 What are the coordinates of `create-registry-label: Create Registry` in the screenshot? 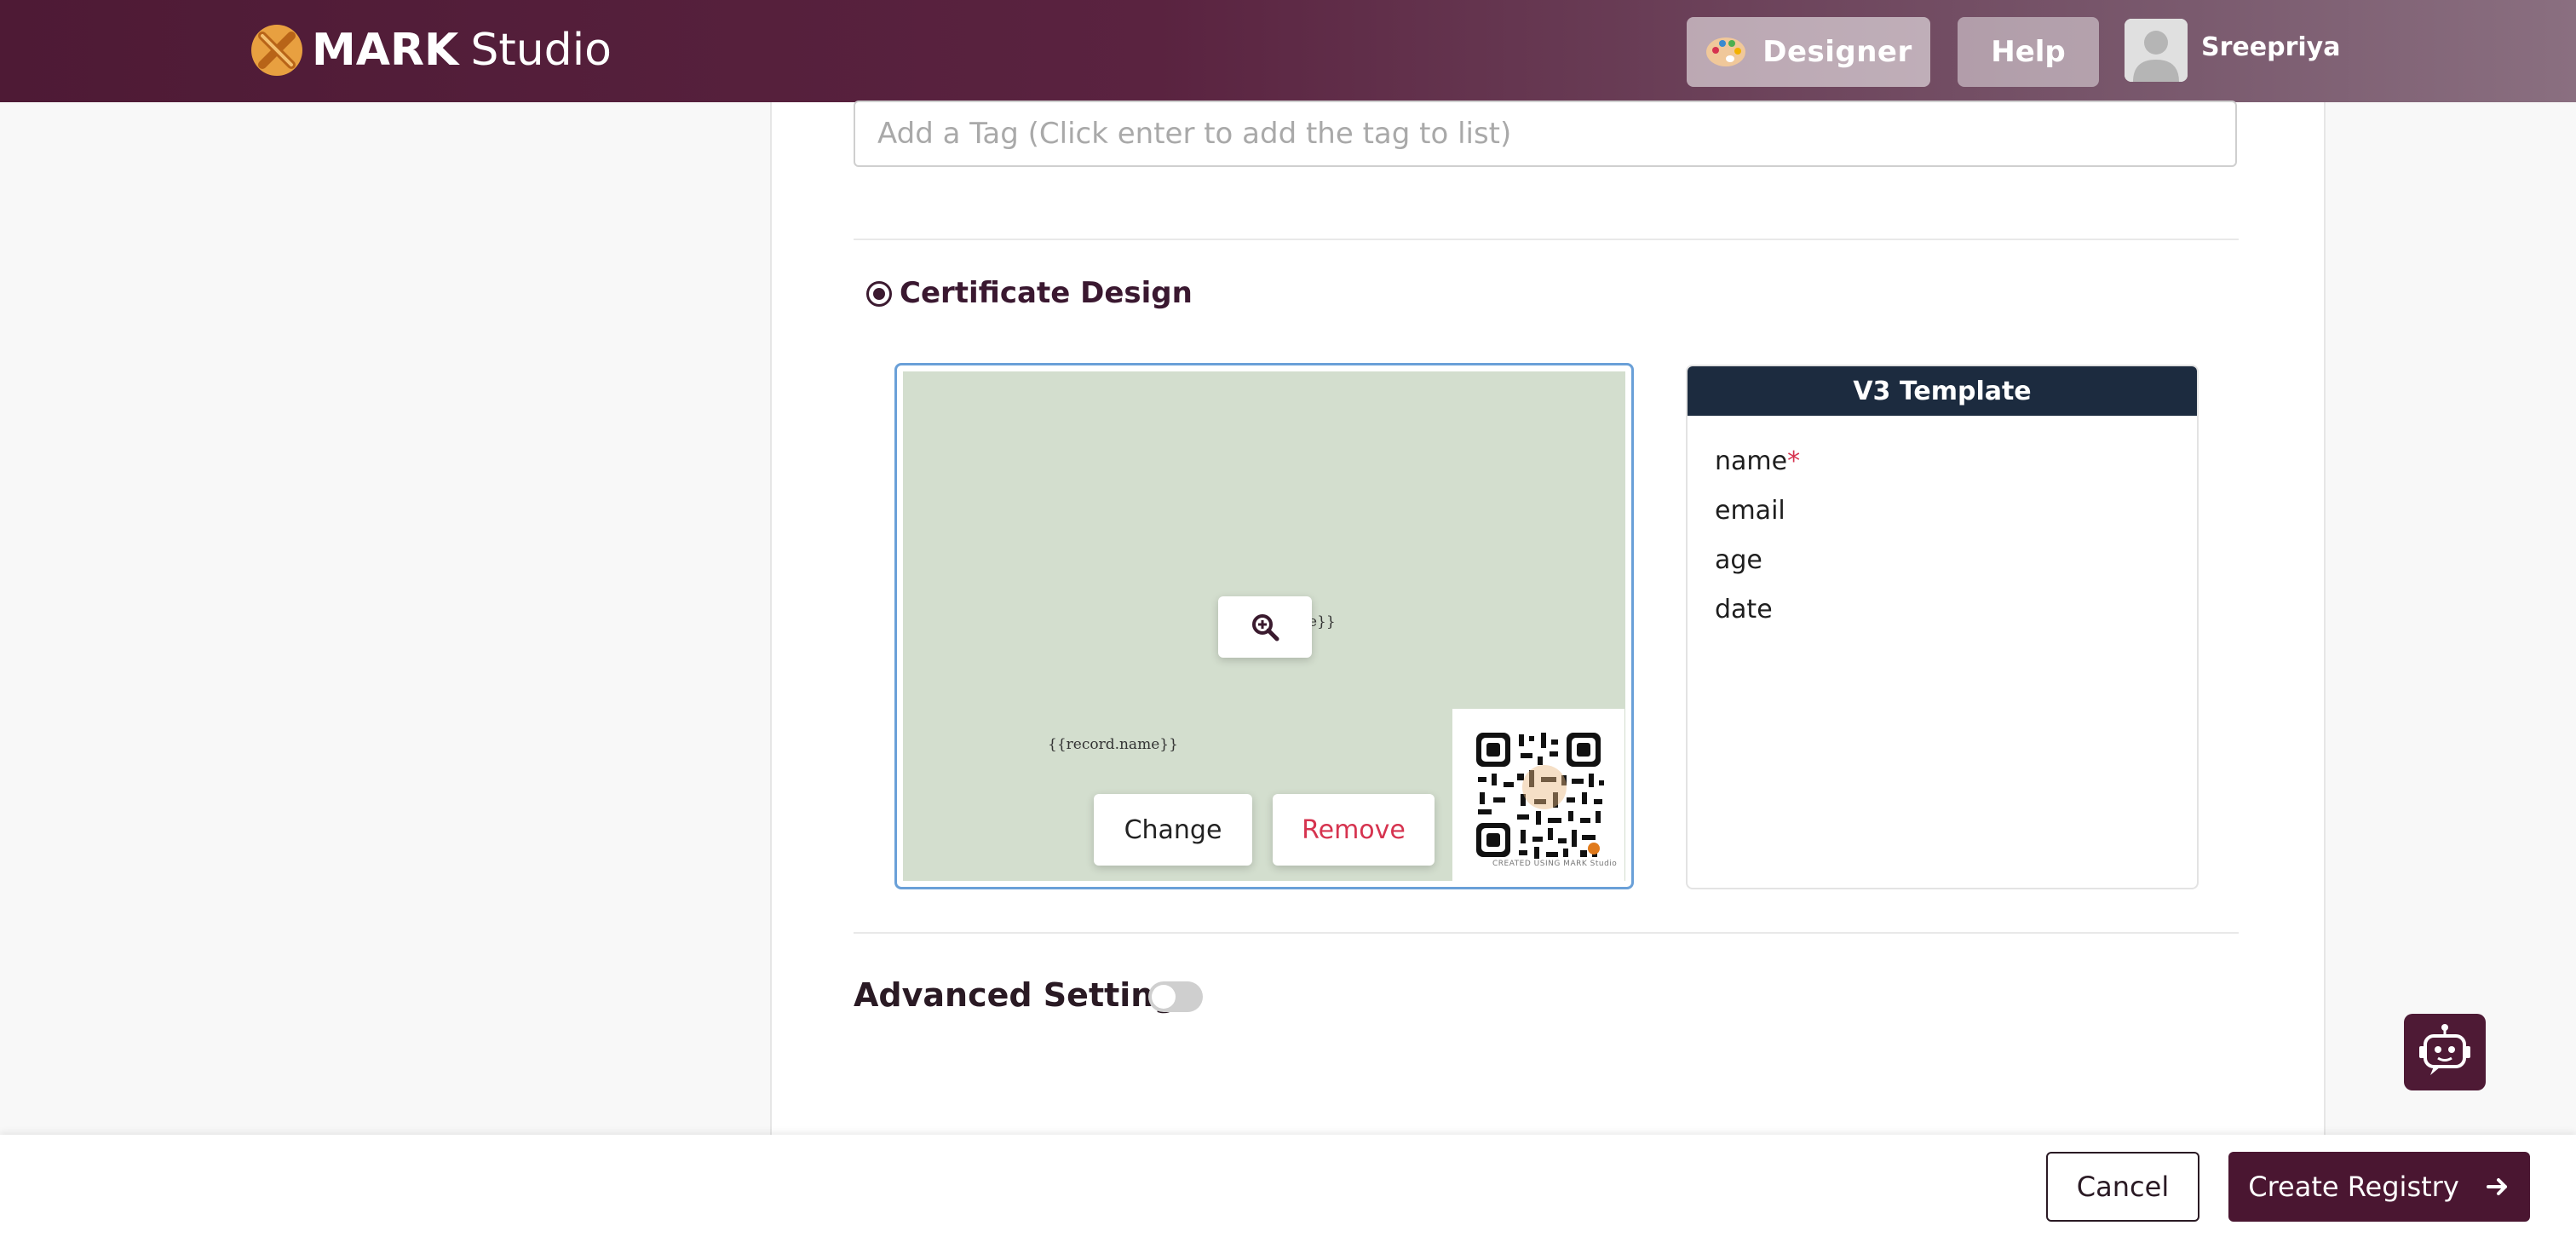 It's located at (2353, 1187).